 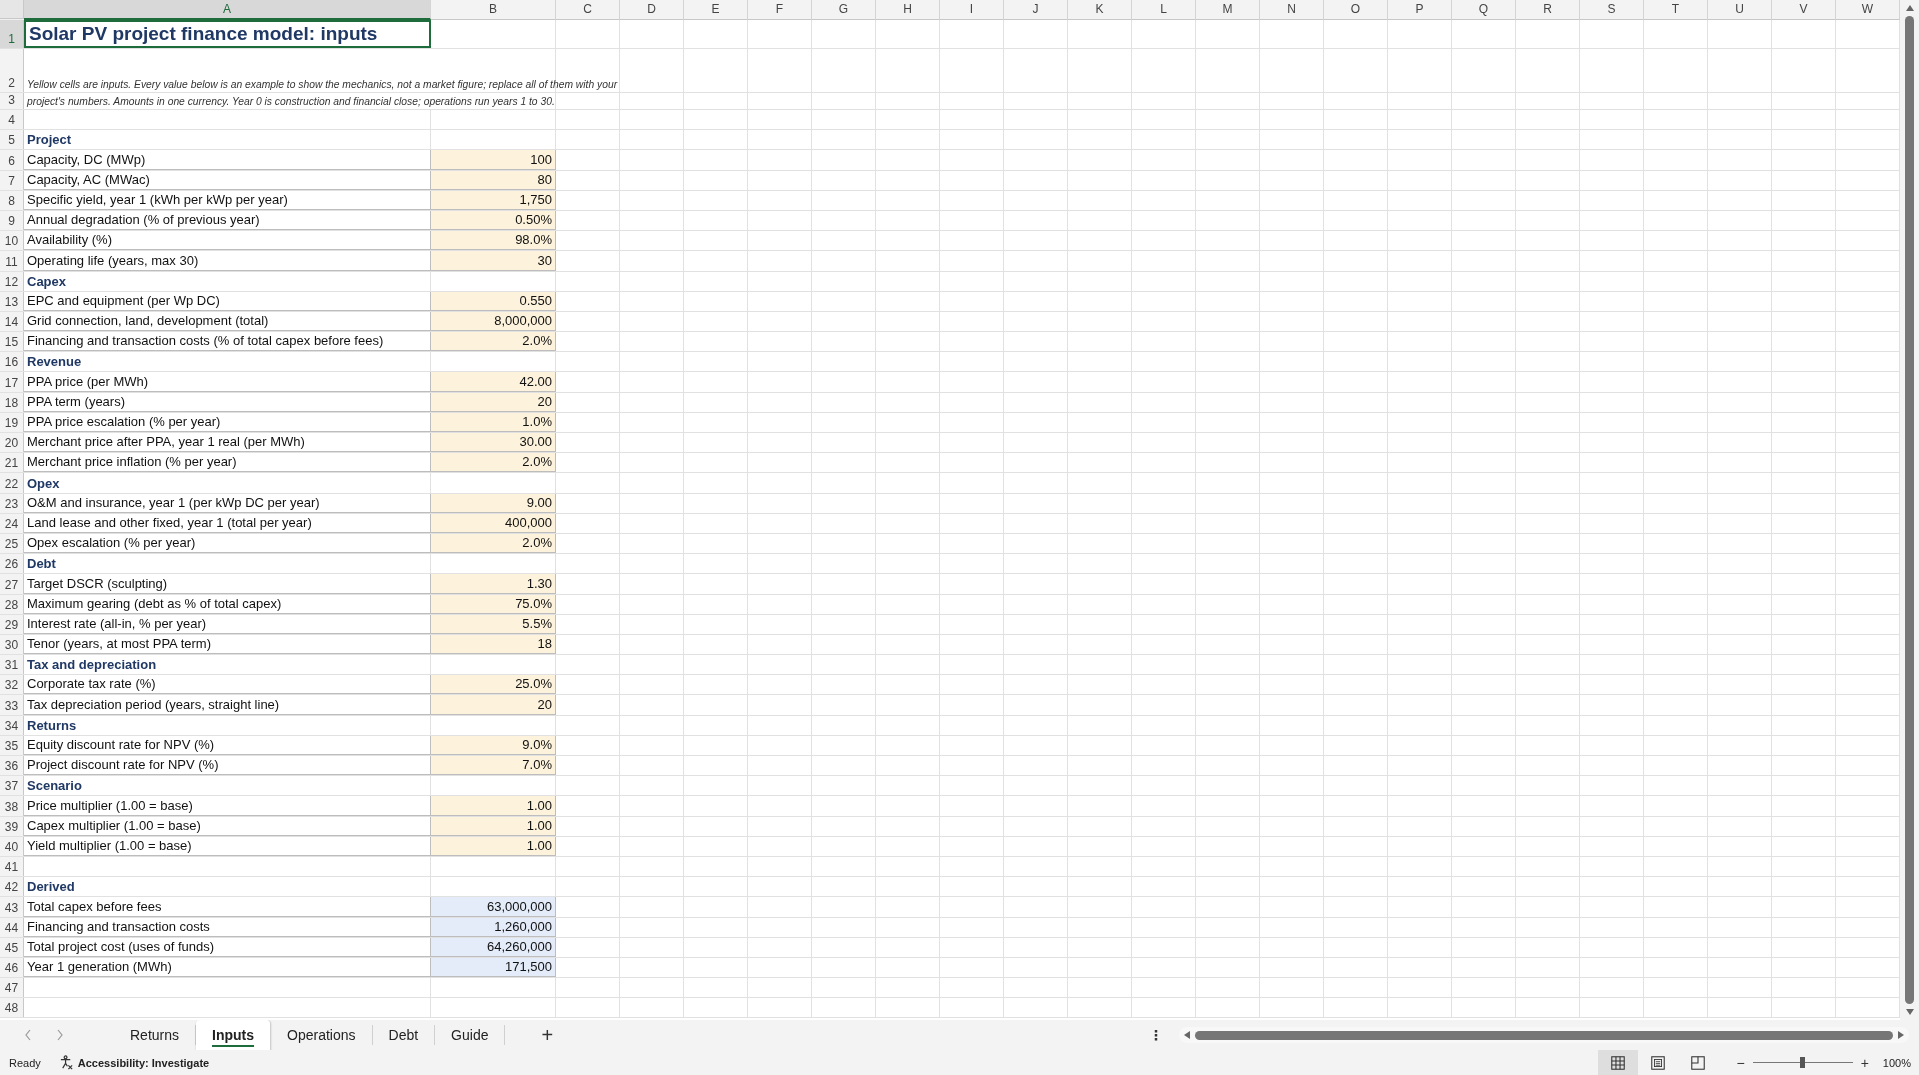 I want to click on zoom-slider-thumb, so click(x=1802, y=1062).